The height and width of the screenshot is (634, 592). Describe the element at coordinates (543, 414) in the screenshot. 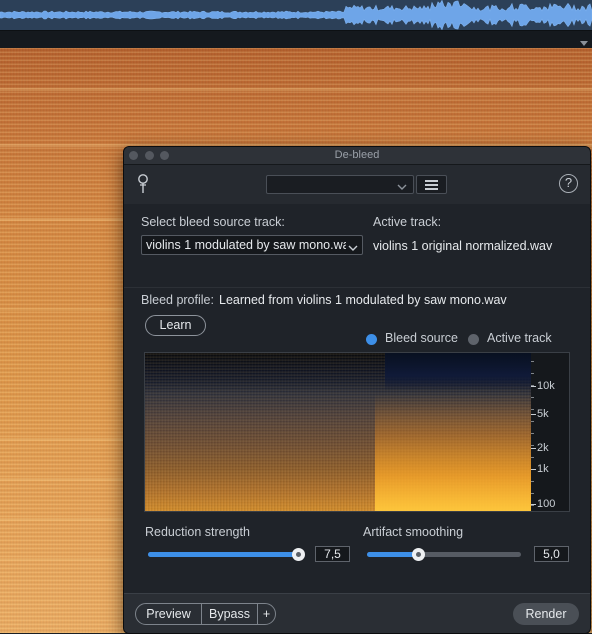

I see `frequency-tick-label: 5k` at that location.